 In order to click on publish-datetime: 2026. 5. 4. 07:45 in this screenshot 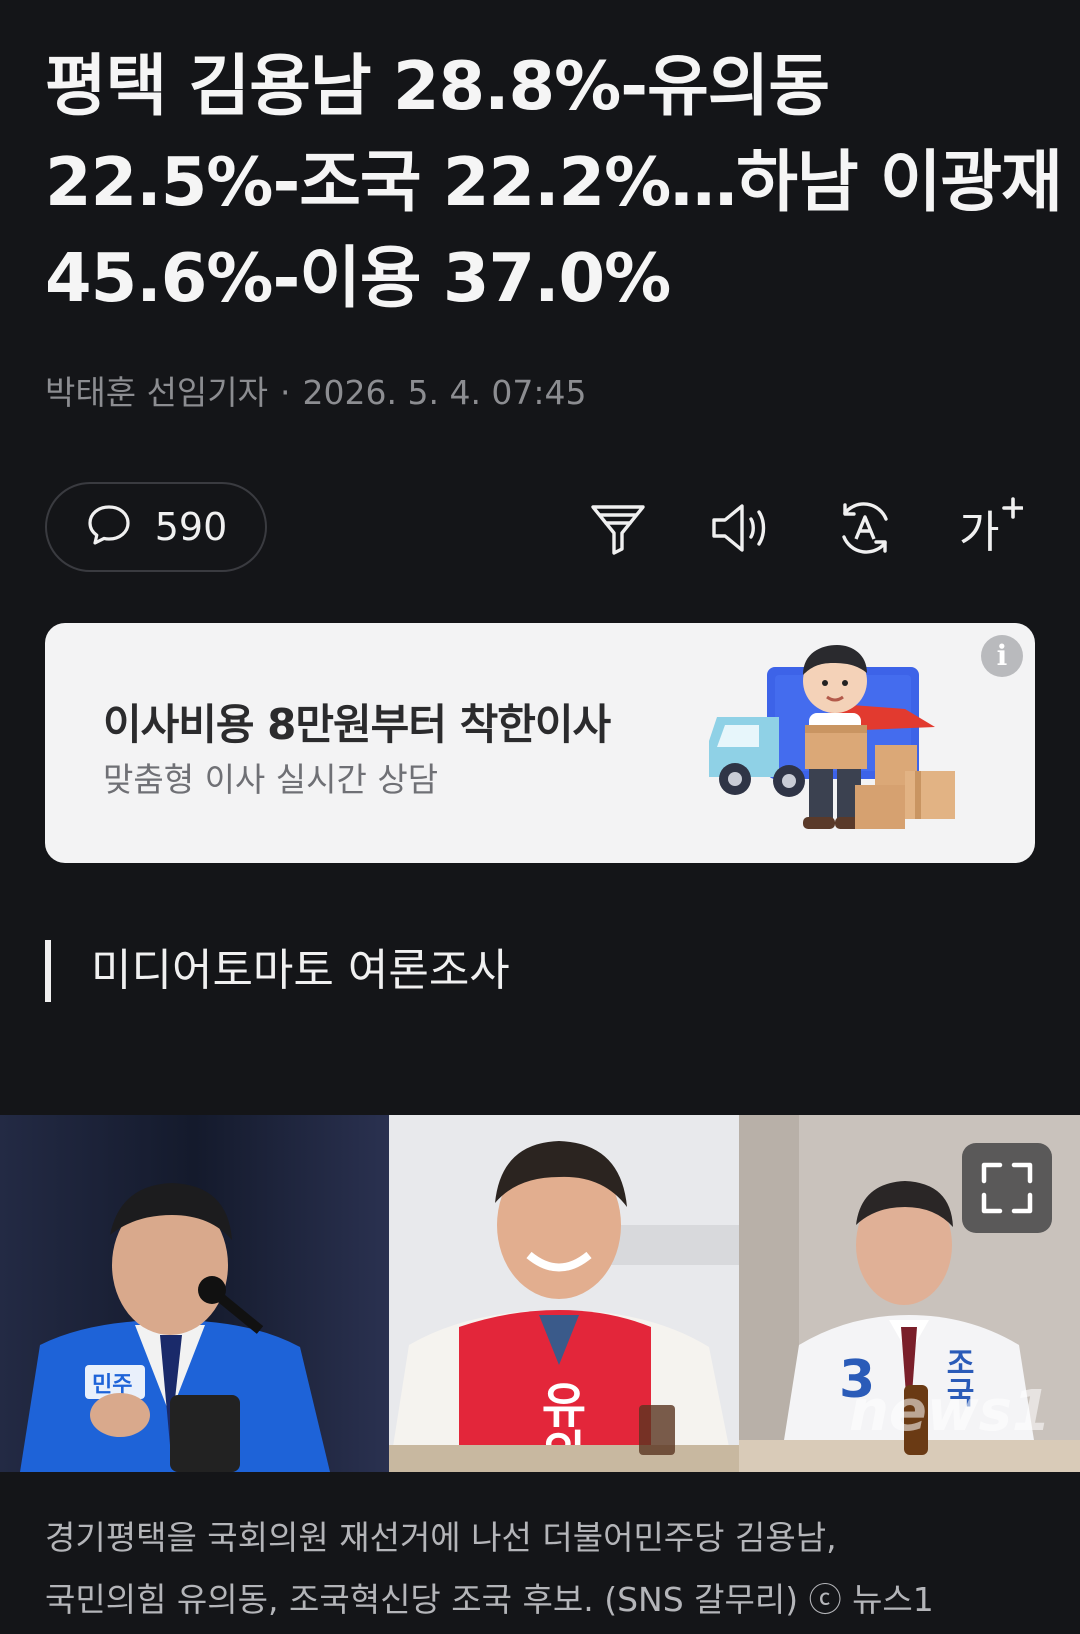, I will do `click(444, 392)`.